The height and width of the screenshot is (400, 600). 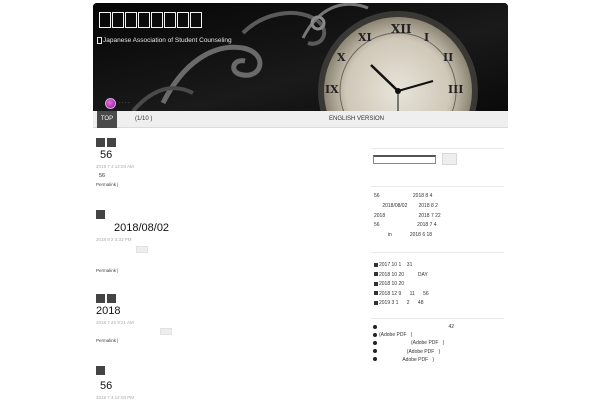 I want to click on sidebar-link-text: 56 2018 8 4, so click(x=403, y=196).